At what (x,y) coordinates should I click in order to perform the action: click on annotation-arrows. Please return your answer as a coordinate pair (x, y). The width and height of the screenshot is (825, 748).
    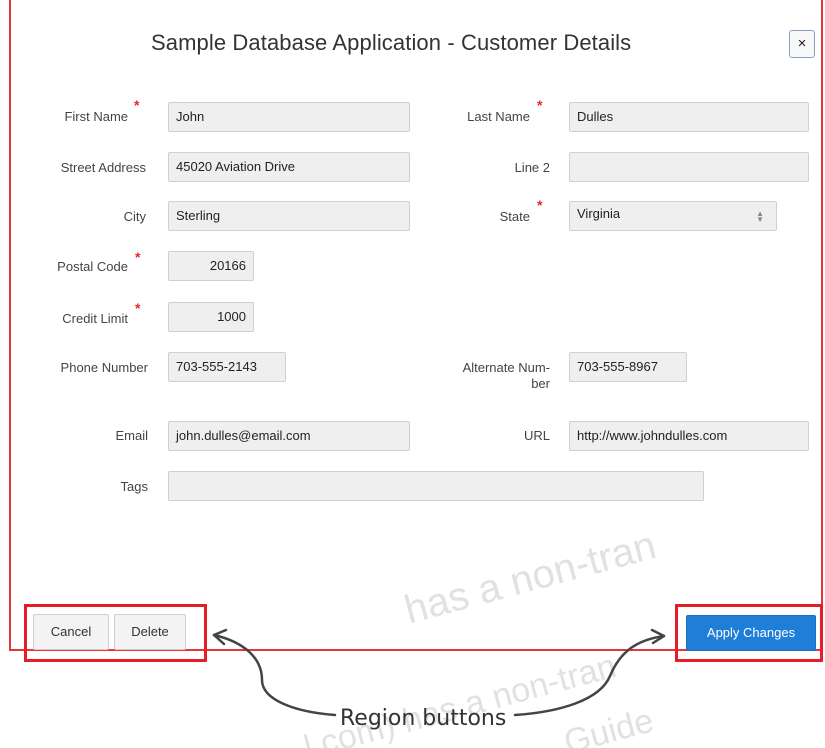
    Looking at the image, I should click on (439, 672).